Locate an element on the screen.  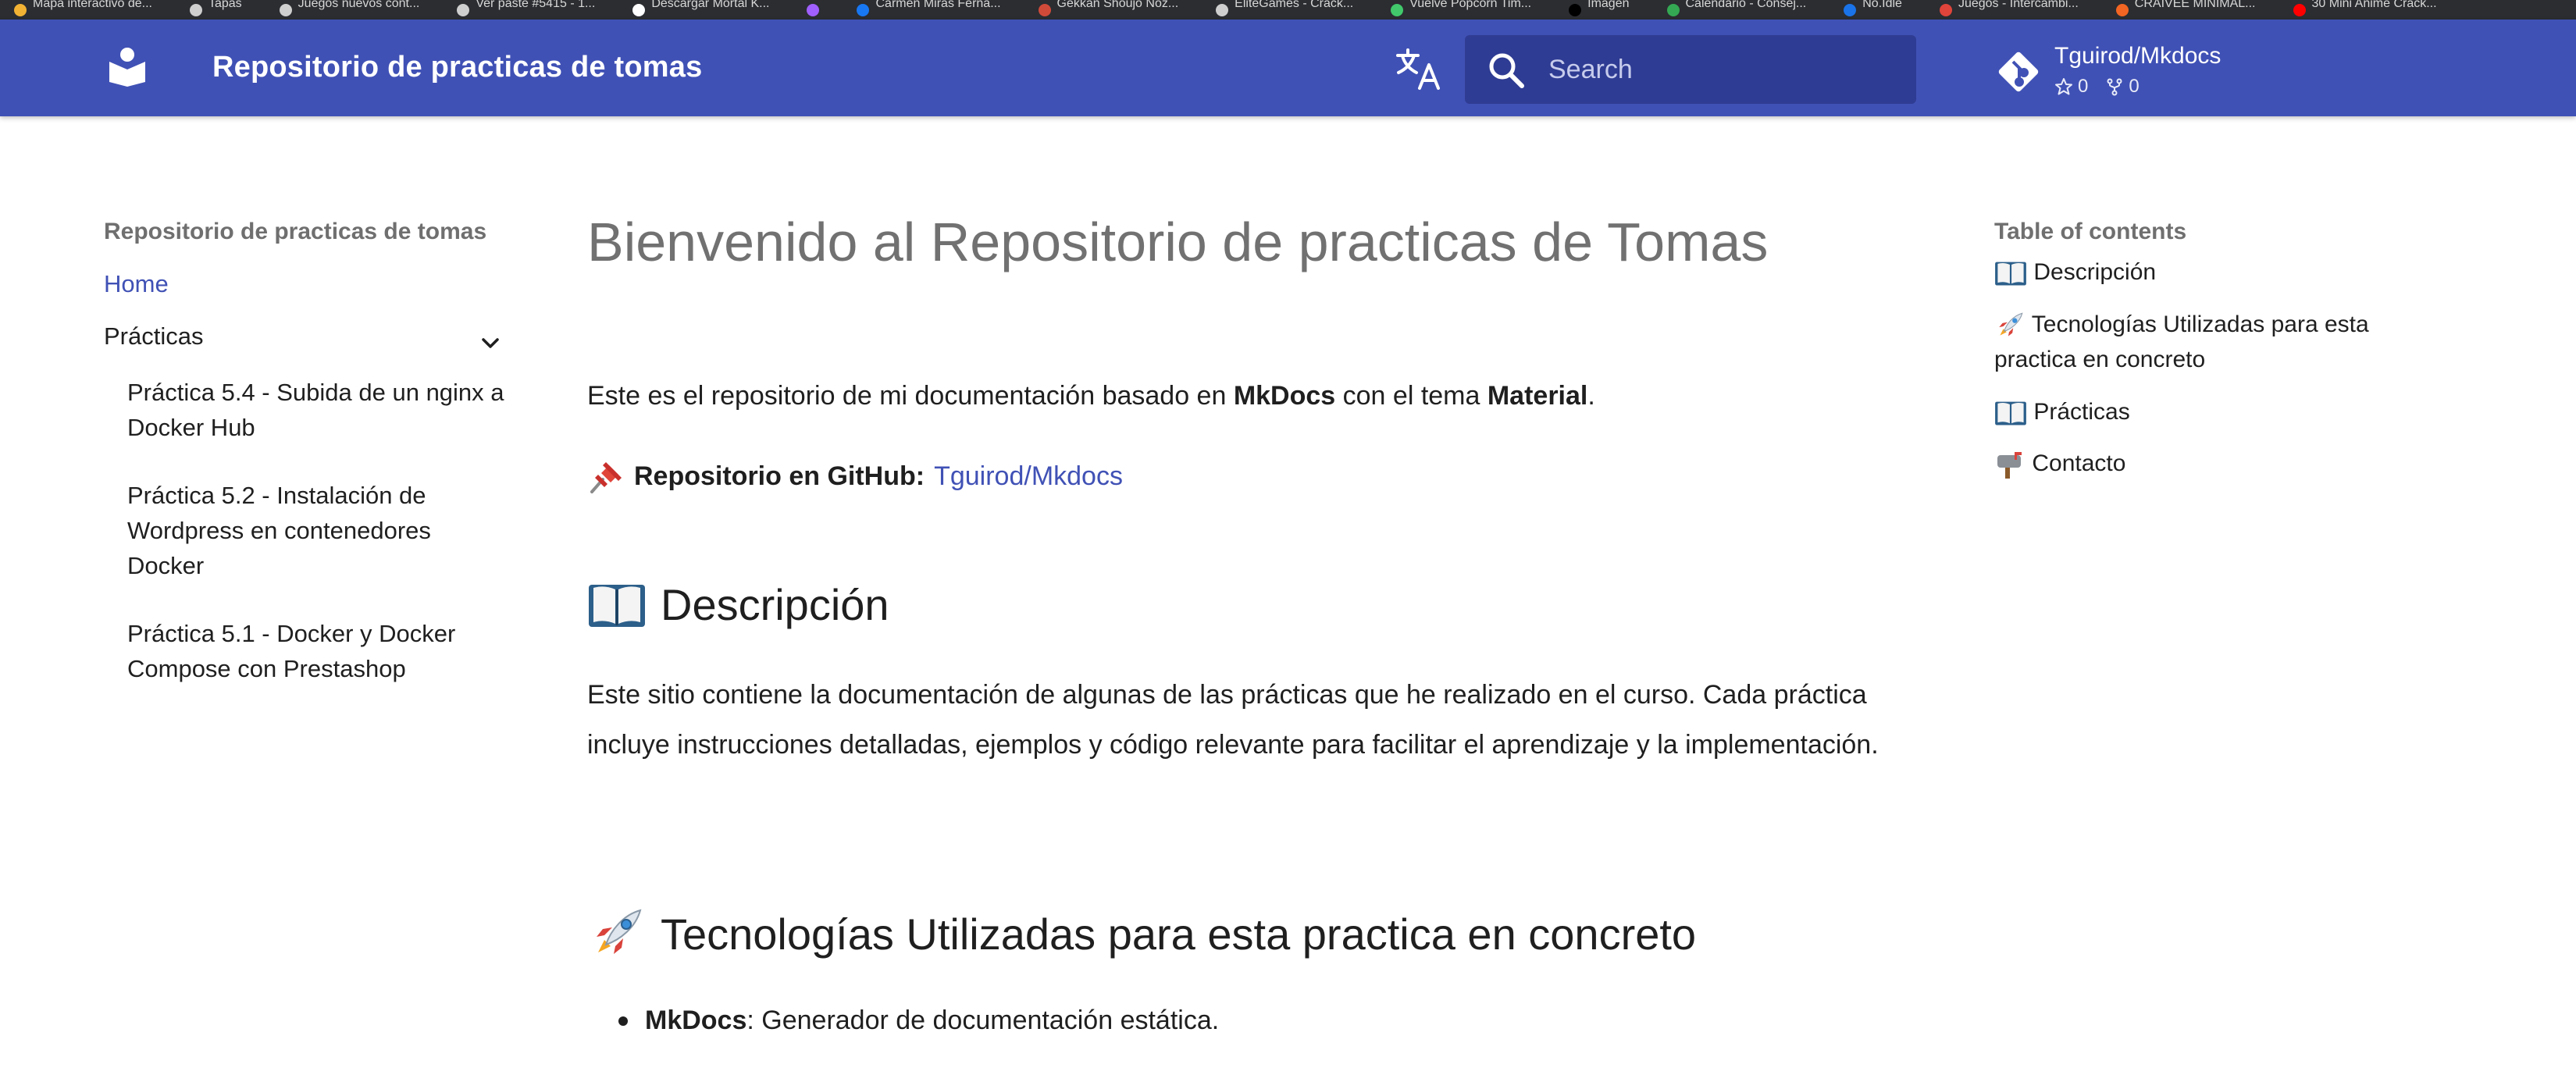
git-icon is located at coordinates (2018, 72).